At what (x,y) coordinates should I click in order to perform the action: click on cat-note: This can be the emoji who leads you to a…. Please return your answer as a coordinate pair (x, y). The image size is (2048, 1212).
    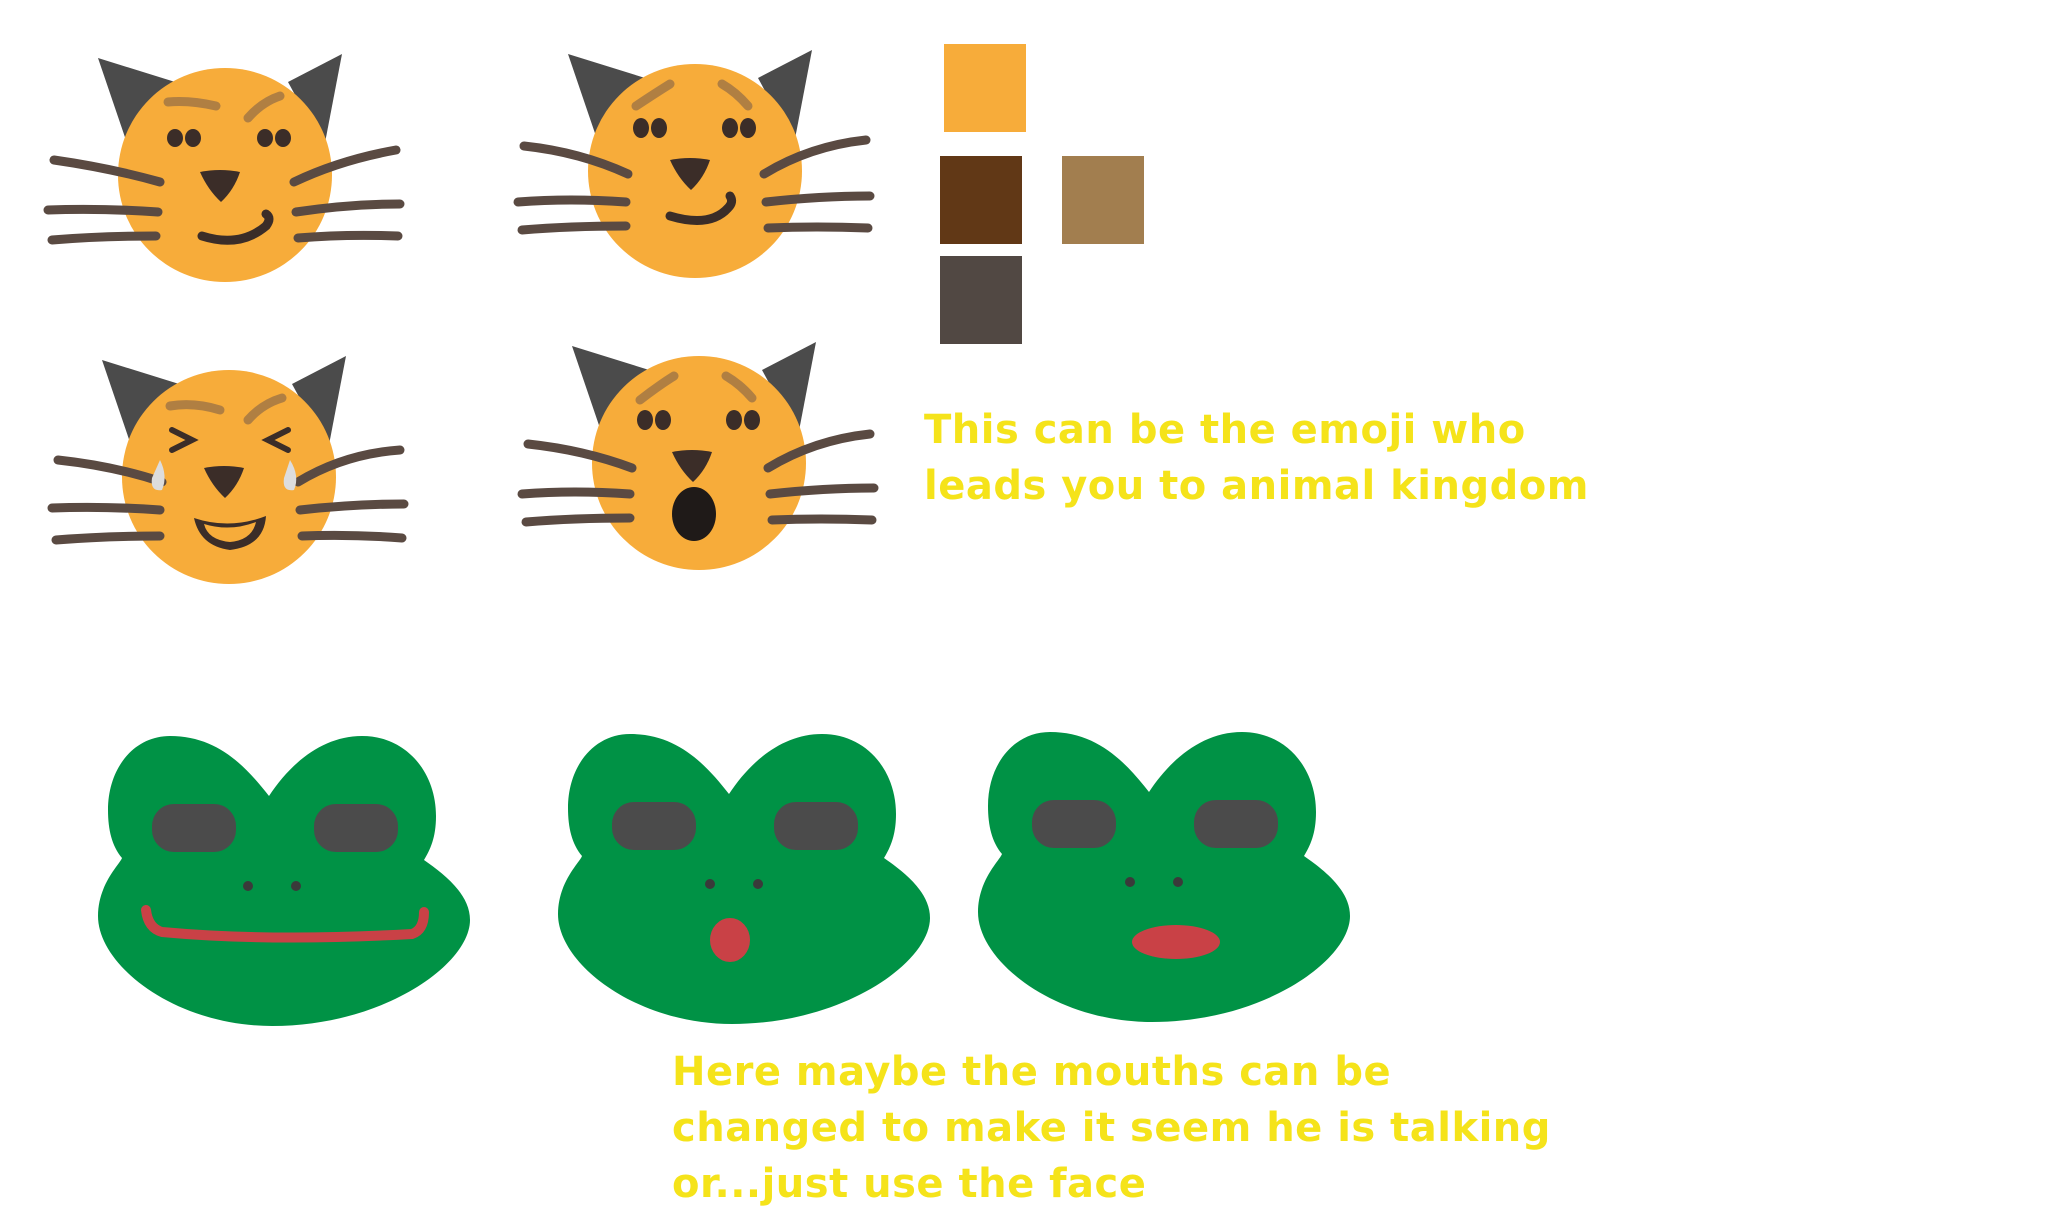
    Looking at the image, I should click on (1256, 458).